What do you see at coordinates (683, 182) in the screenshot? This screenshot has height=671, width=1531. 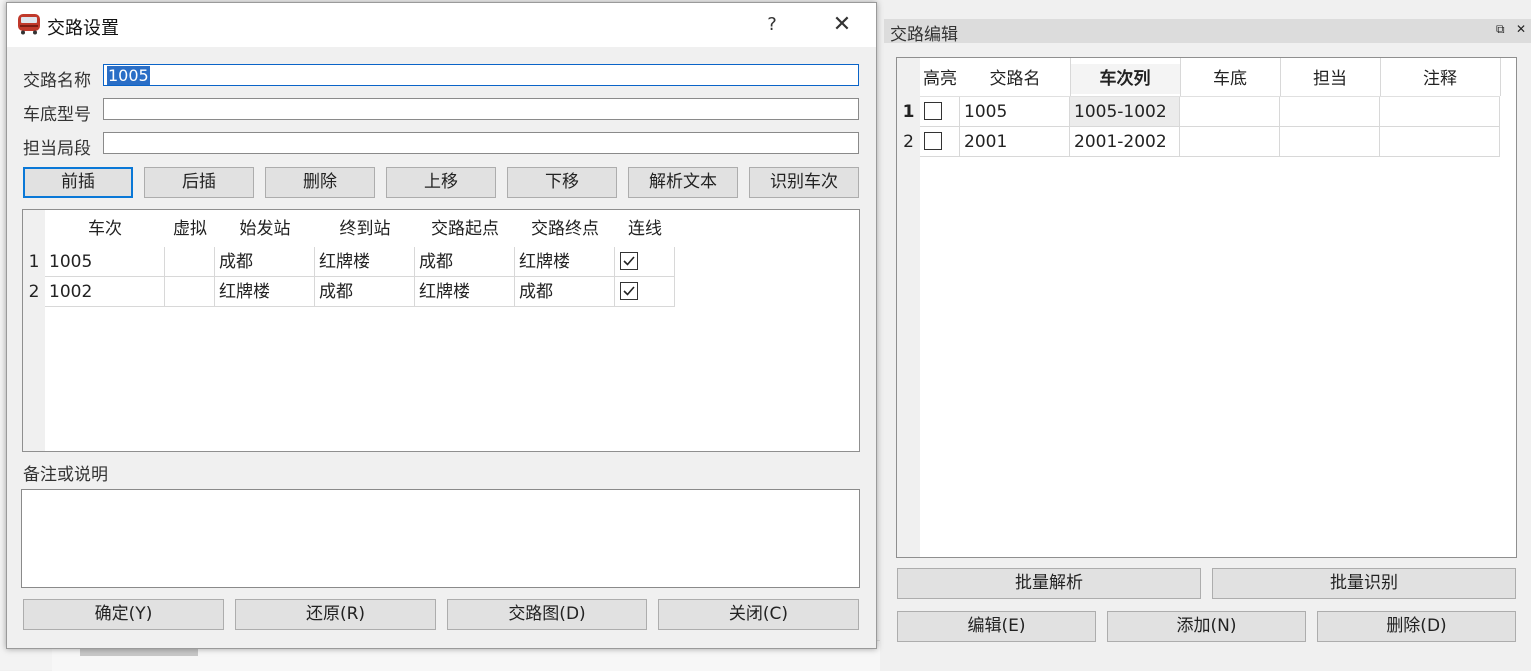 I see `parse-text-button: 解析文本` at bounding box center [683, 182].